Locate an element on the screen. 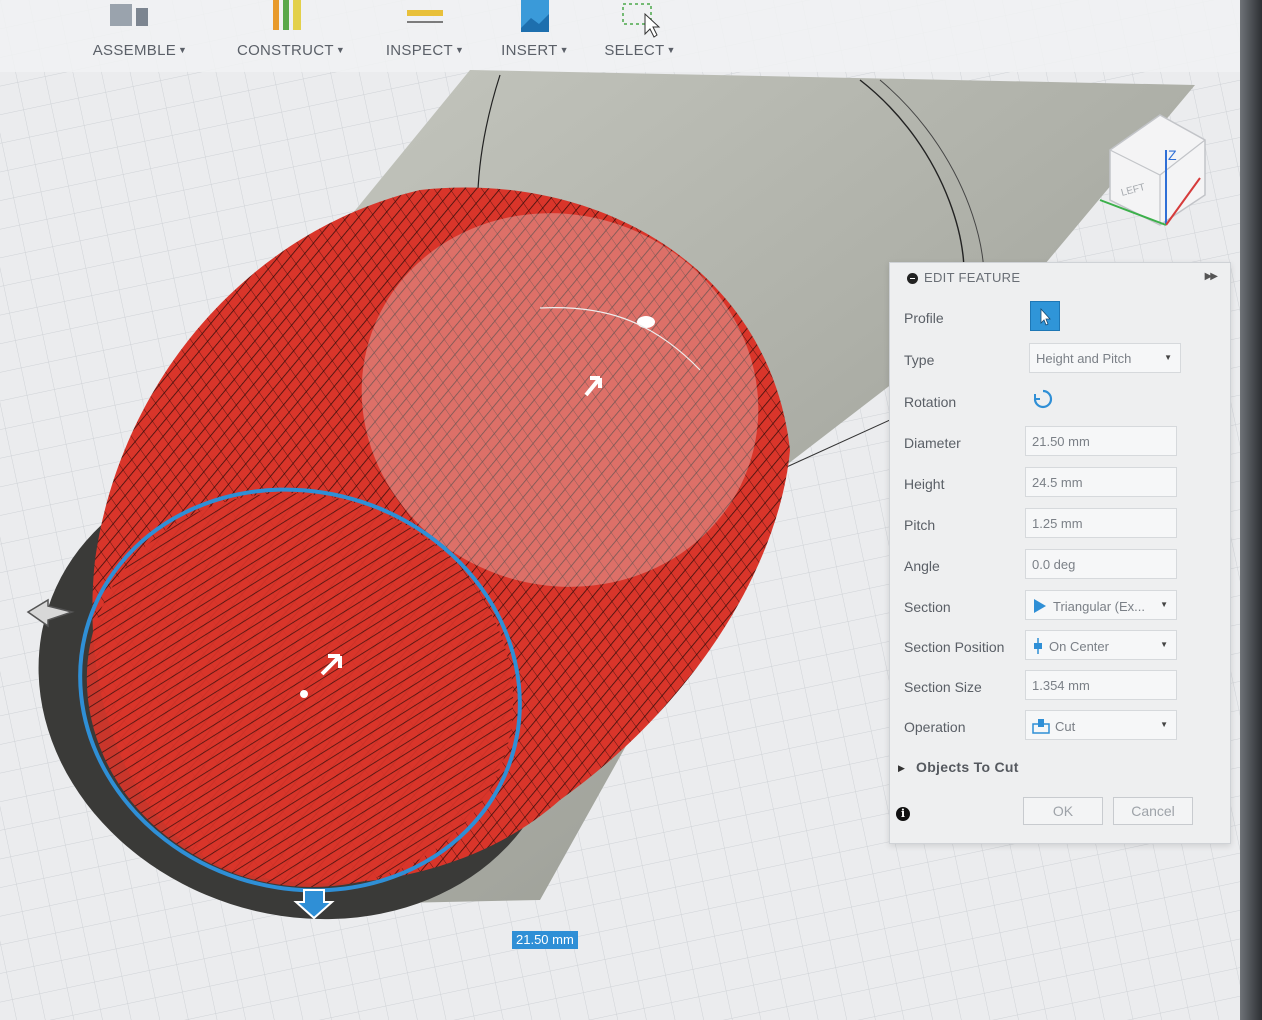 The height and width of the screenshot is (1020, 1262). objects-to-cut-label: Objects To Cut is located at coordinates (967, 767).